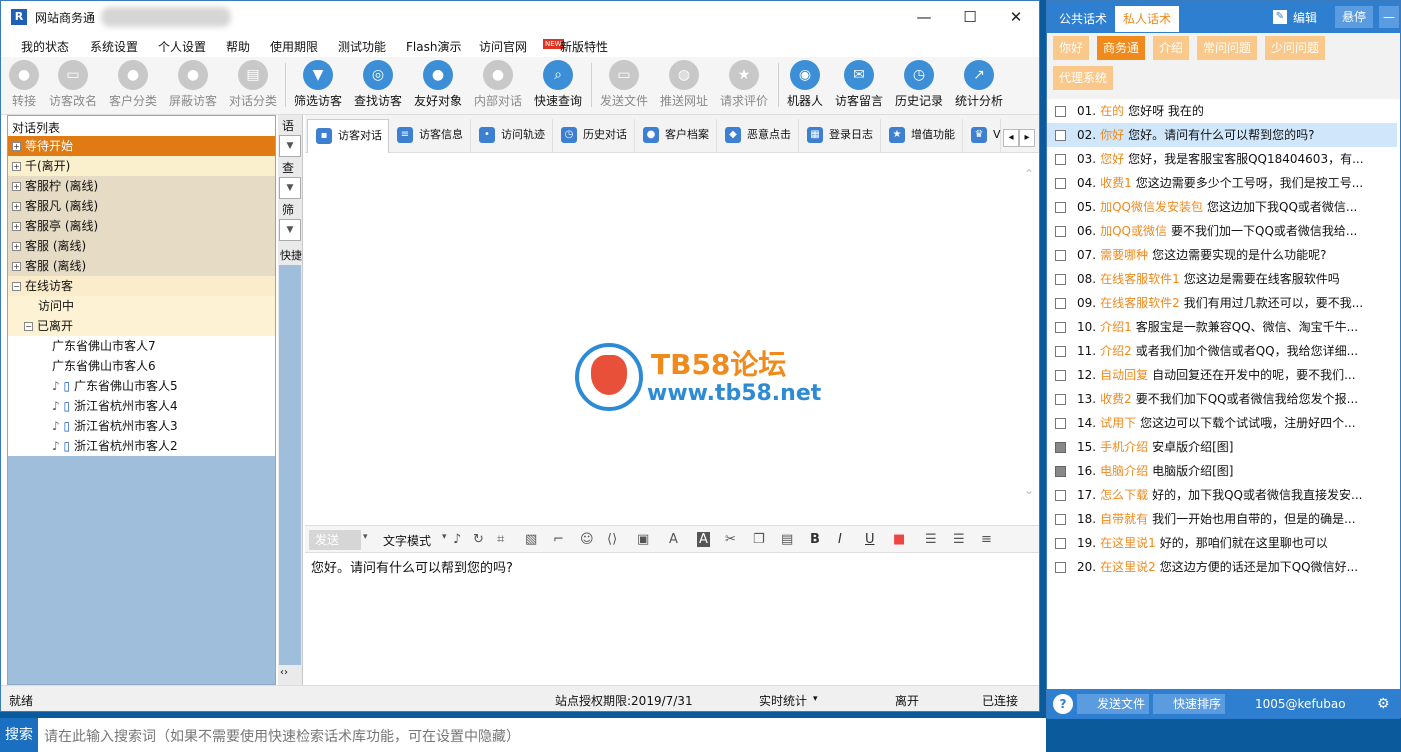 The height and width of the screenshot is (752, 1401). What do you see at coordinates (1029, 490) in the screenshot?
I see `scroll-down-icon: ⌄` at bounding box center [1029, 490].